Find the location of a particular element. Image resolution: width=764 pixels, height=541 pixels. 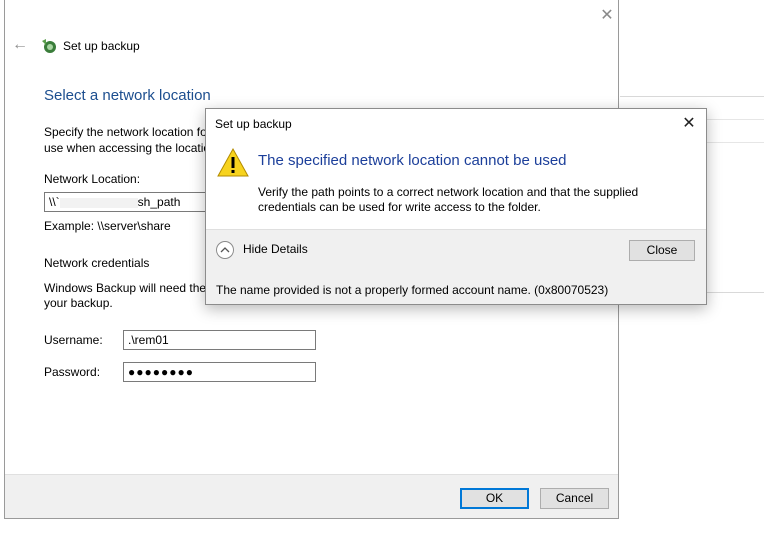

username-field: .\rem01 is located at coordinates (219, 340).